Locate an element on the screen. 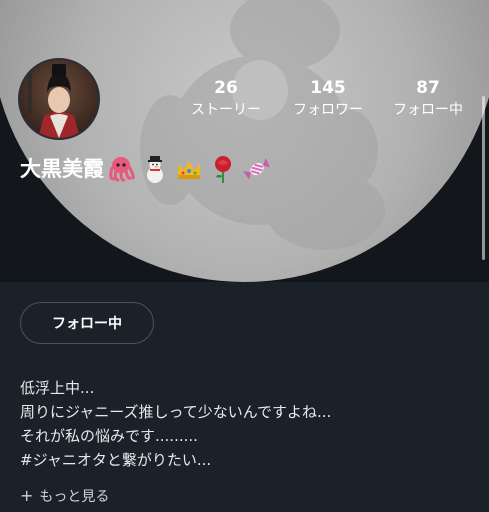  profile-name-row: 大黒美霞 is located at coordinates (148, 169).